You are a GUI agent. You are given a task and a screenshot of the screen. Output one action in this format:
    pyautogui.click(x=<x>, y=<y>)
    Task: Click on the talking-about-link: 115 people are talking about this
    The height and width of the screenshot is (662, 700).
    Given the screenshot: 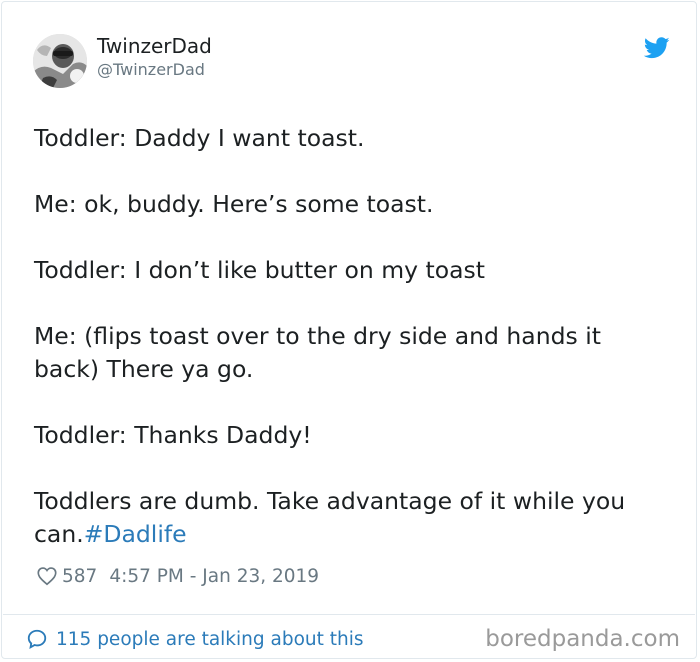 What is the action you would take?
    pyautogui.click(x=195, y=639)
    